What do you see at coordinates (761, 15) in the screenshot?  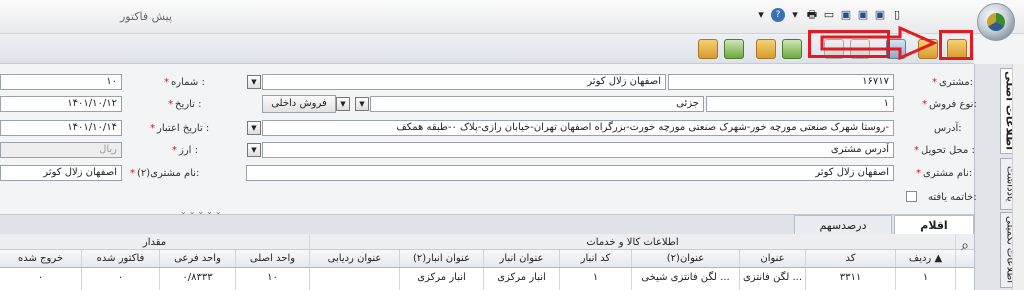 I see `minimize-icon: ▾` at bounding box center [761, 15].